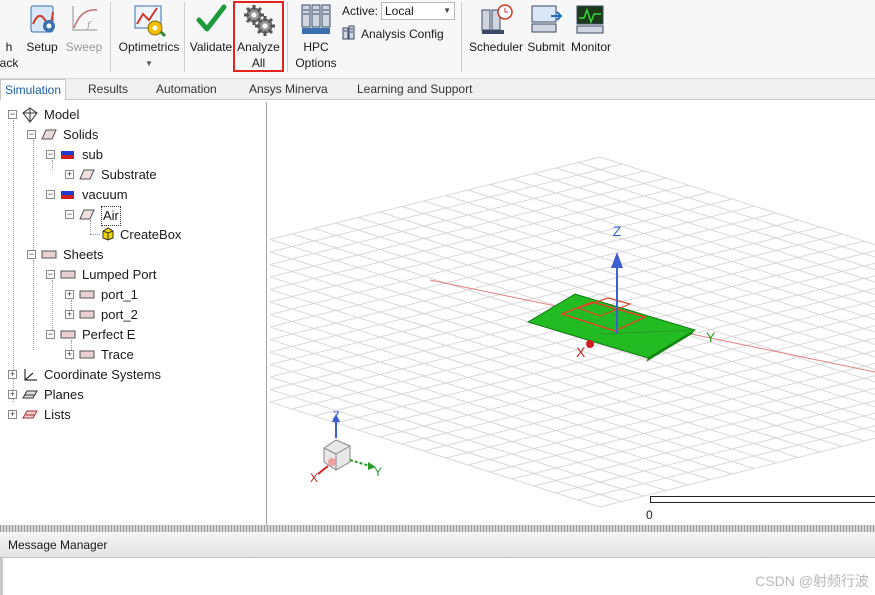 The width and height of the screenshot is (875, 595). Describe the element at coordinates (87, 176) in the screenshot. I see `solid-icon` at that location.